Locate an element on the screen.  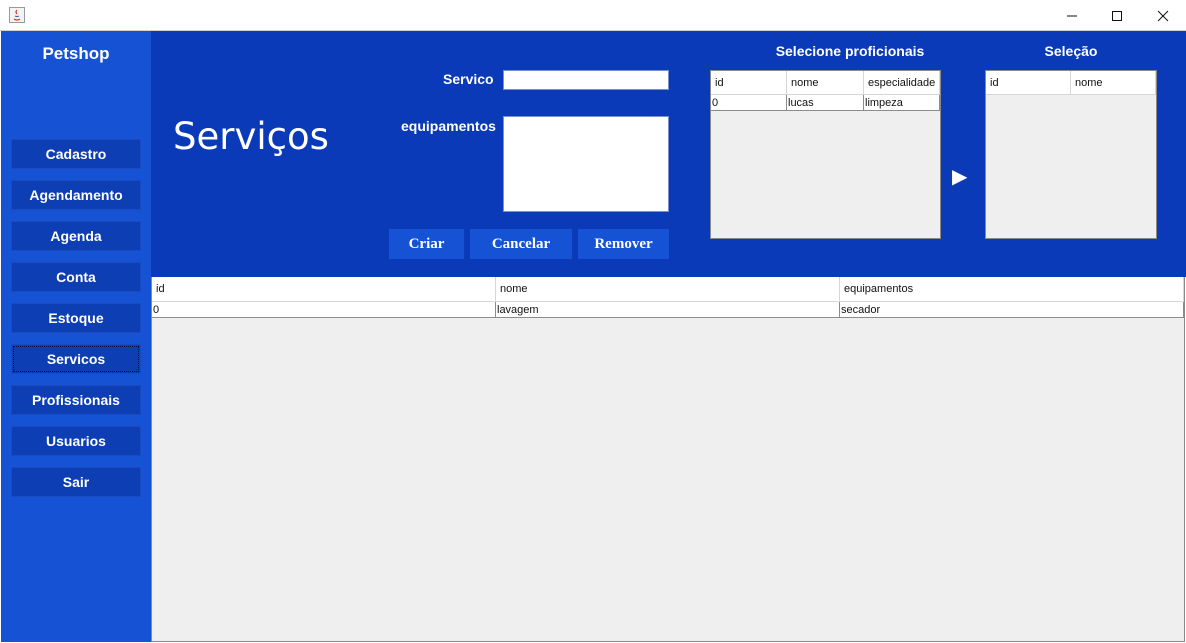
table-row: 0 lavagem secador is located at coordinates (668, 310).